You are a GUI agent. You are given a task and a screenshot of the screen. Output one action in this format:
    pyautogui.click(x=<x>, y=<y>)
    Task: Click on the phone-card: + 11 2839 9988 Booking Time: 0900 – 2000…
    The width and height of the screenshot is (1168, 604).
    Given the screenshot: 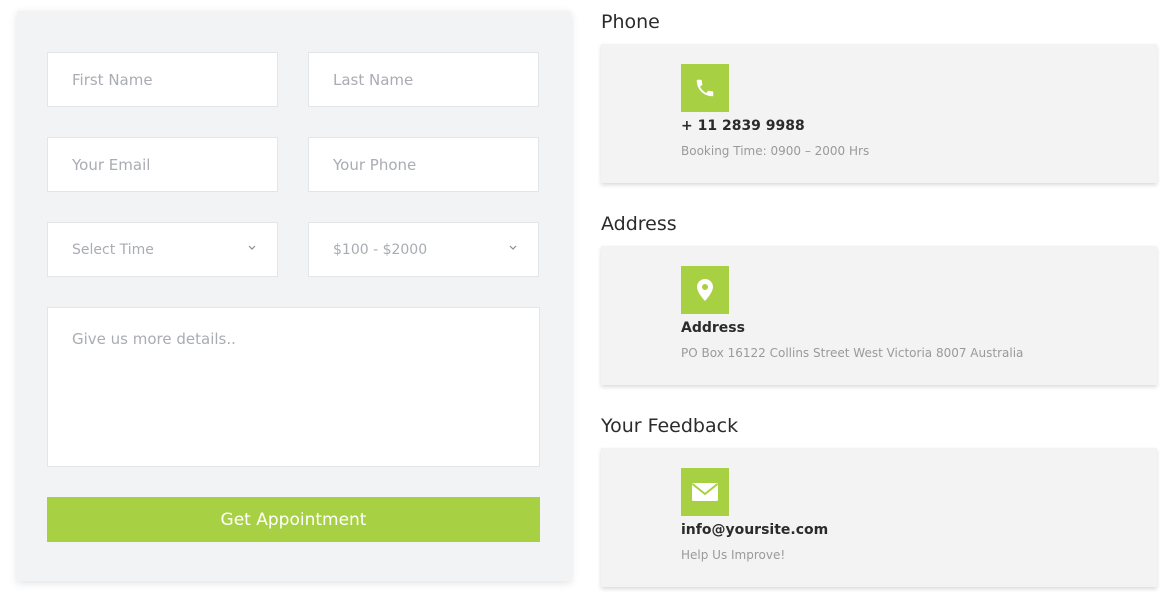 What is the action you would take?
    pyautogui.click(x=879, y=113)
    